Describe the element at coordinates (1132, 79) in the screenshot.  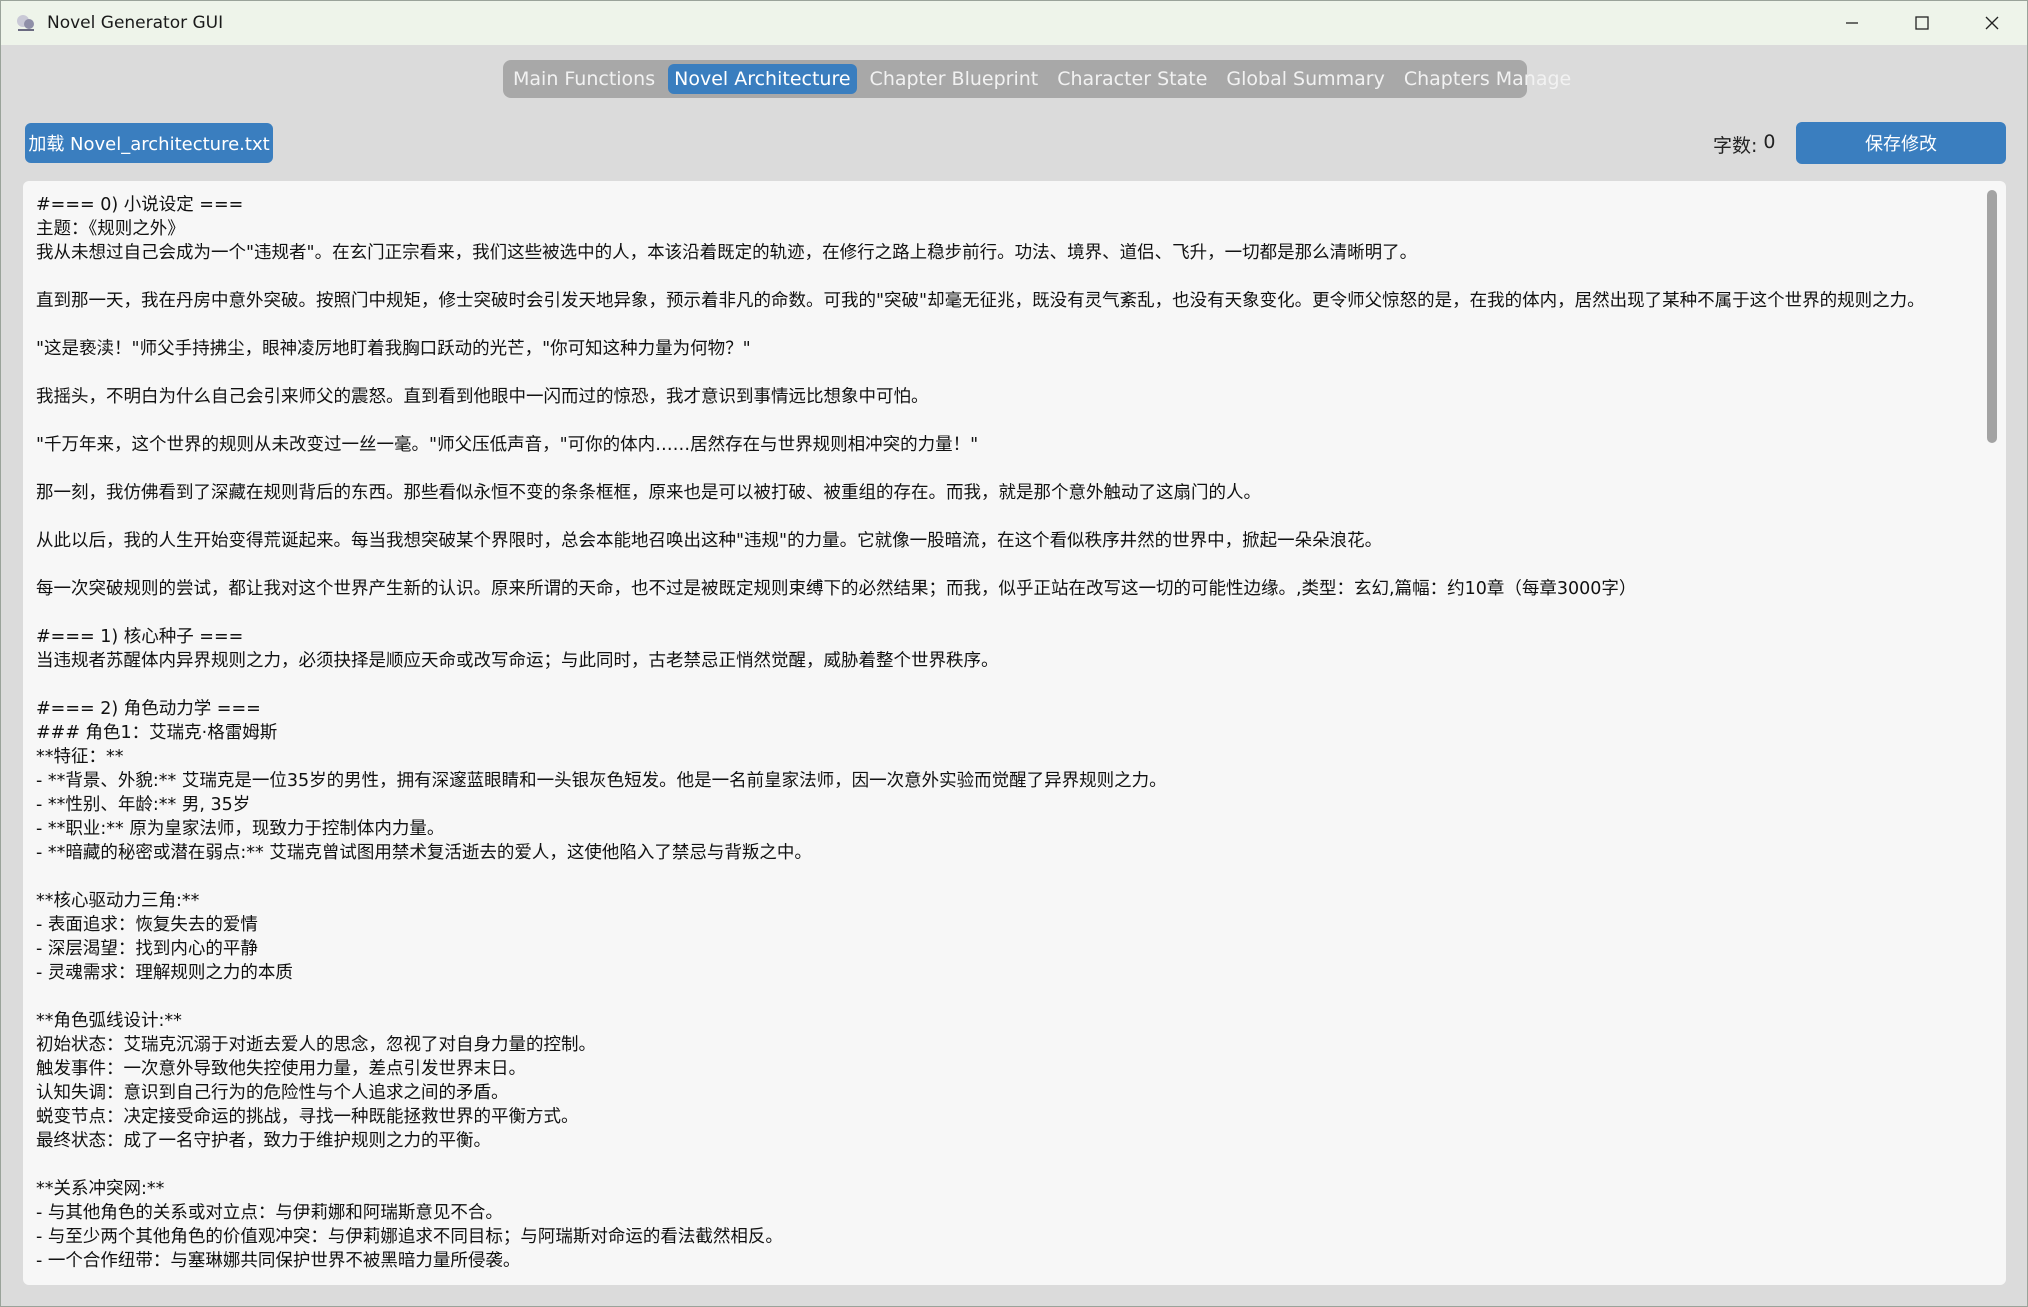
I see `tab-character-state: Character State` at that location.